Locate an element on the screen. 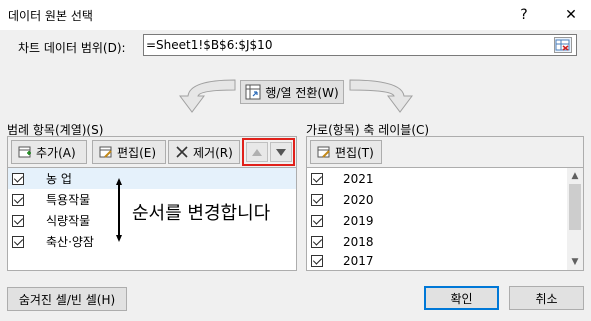 The height and width of the screenshot is (321, 591). axis-toolbar: 편집(T) is located at coordinates (445, 152).